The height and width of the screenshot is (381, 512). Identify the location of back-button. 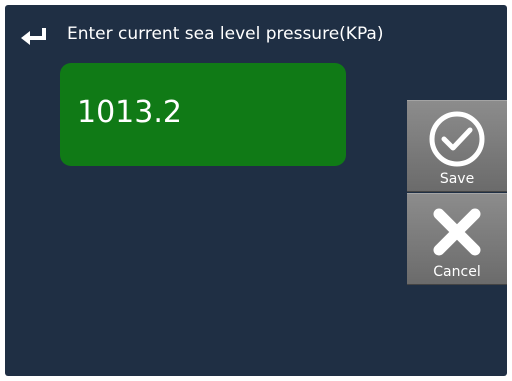
(34, 38).